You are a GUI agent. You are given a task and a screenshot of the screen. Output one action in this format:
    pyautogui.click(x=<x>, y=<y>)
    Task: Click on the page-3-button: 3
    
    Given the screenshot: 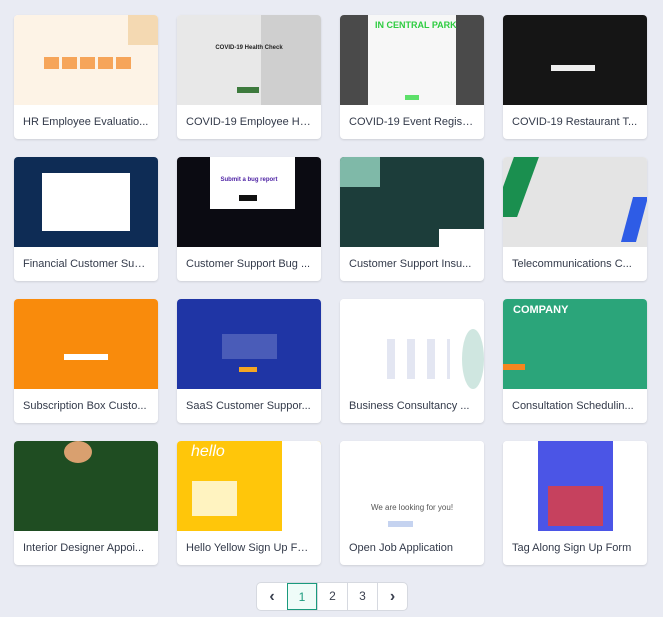 What is the action you would take?
    pyautogui.click(x=362, y=596)
    